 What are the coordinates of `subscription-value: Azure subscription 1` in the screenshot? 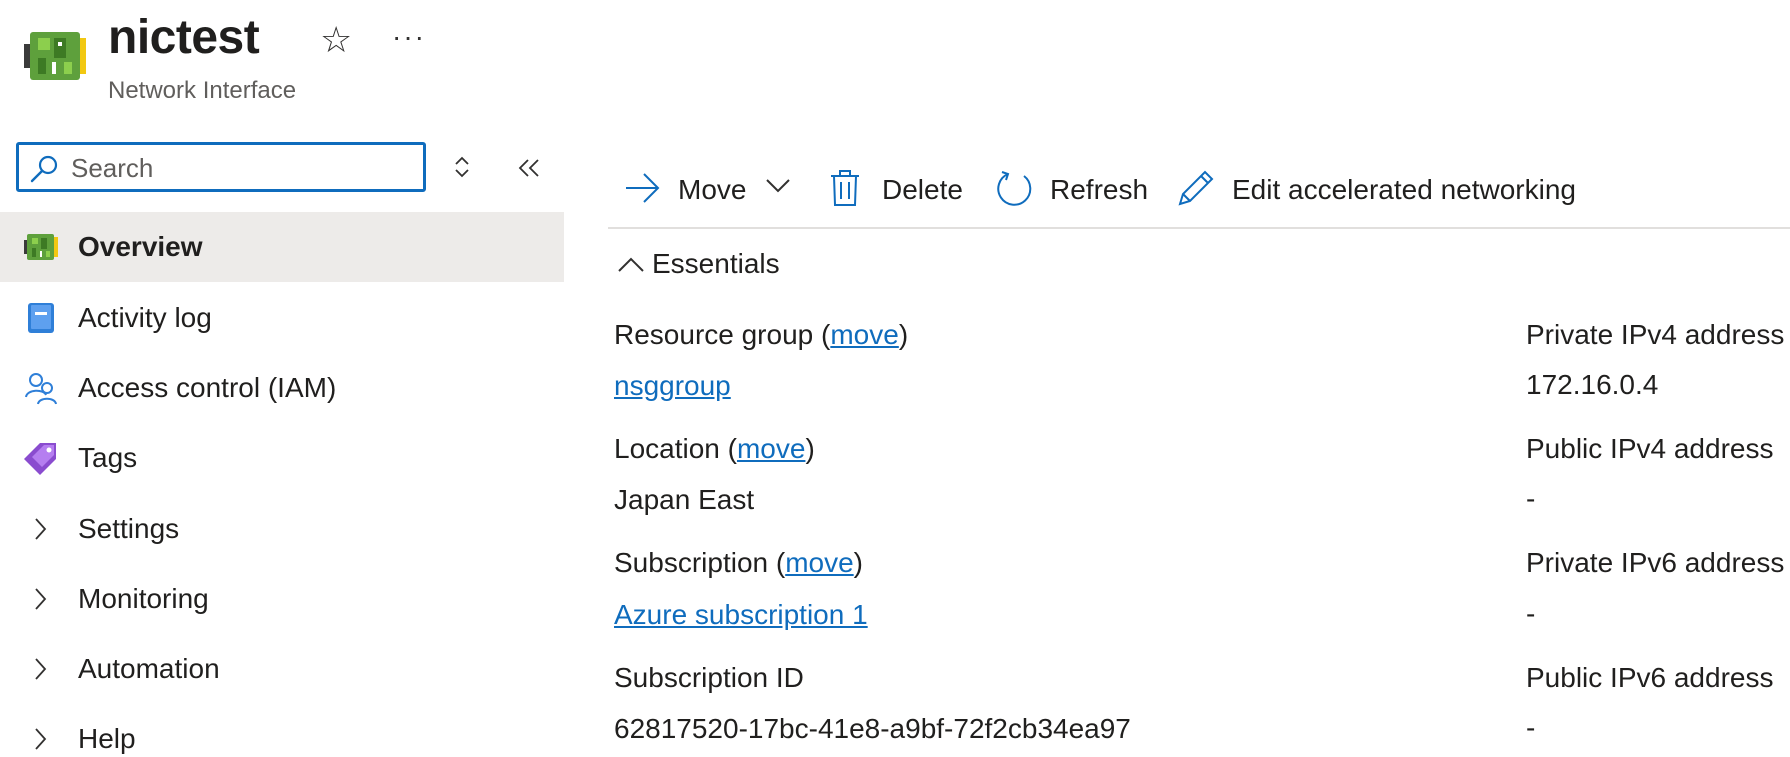 It's located at (741, 615).